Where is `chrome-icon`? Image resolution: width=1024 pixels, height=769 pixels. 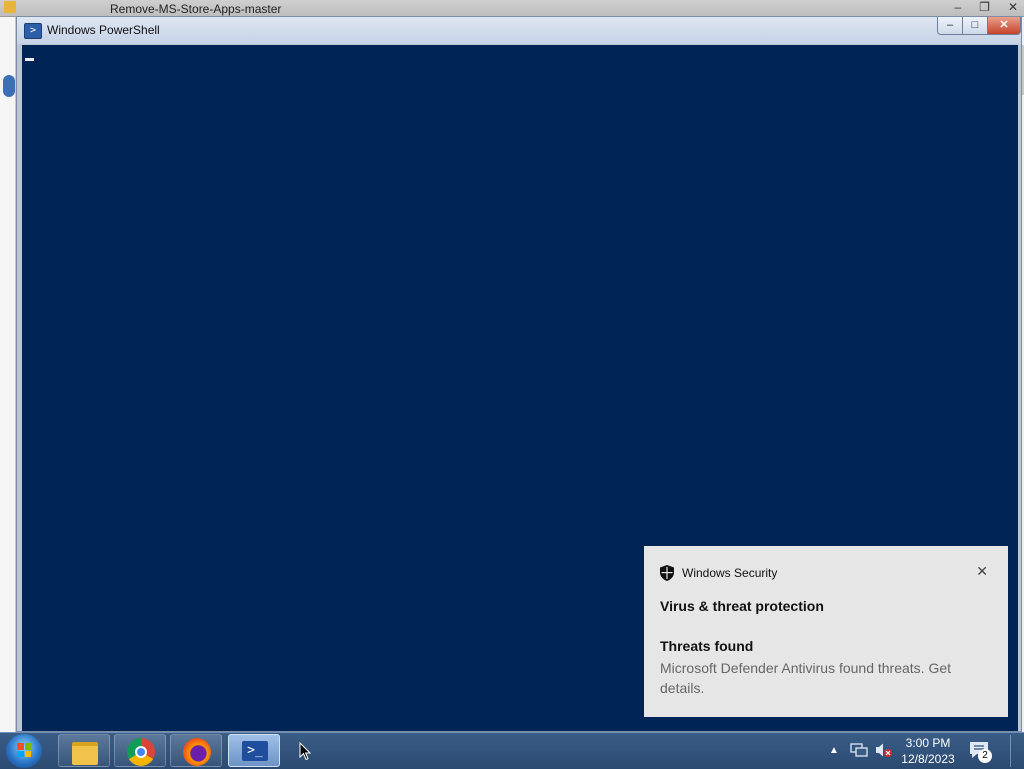 chrome-icon is located at coordinates (141, 752).